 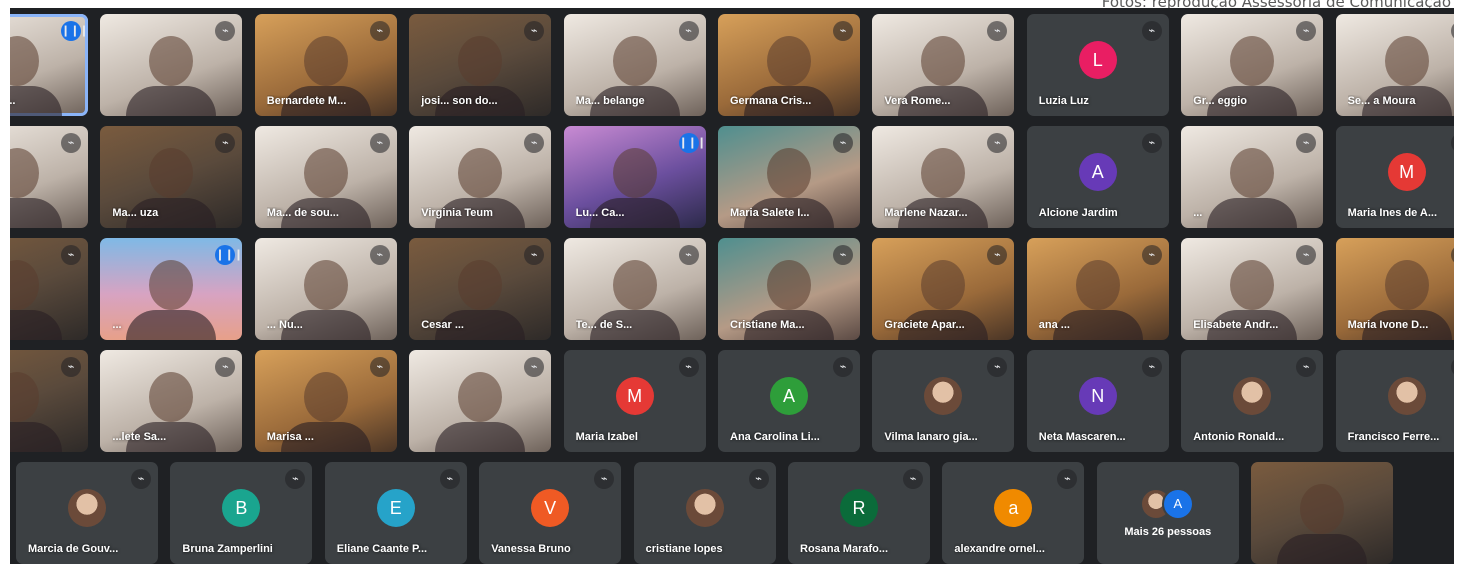 I want to click on participant-tile: R Rosana Marafo... ⌁, so click(x=859, y=513).